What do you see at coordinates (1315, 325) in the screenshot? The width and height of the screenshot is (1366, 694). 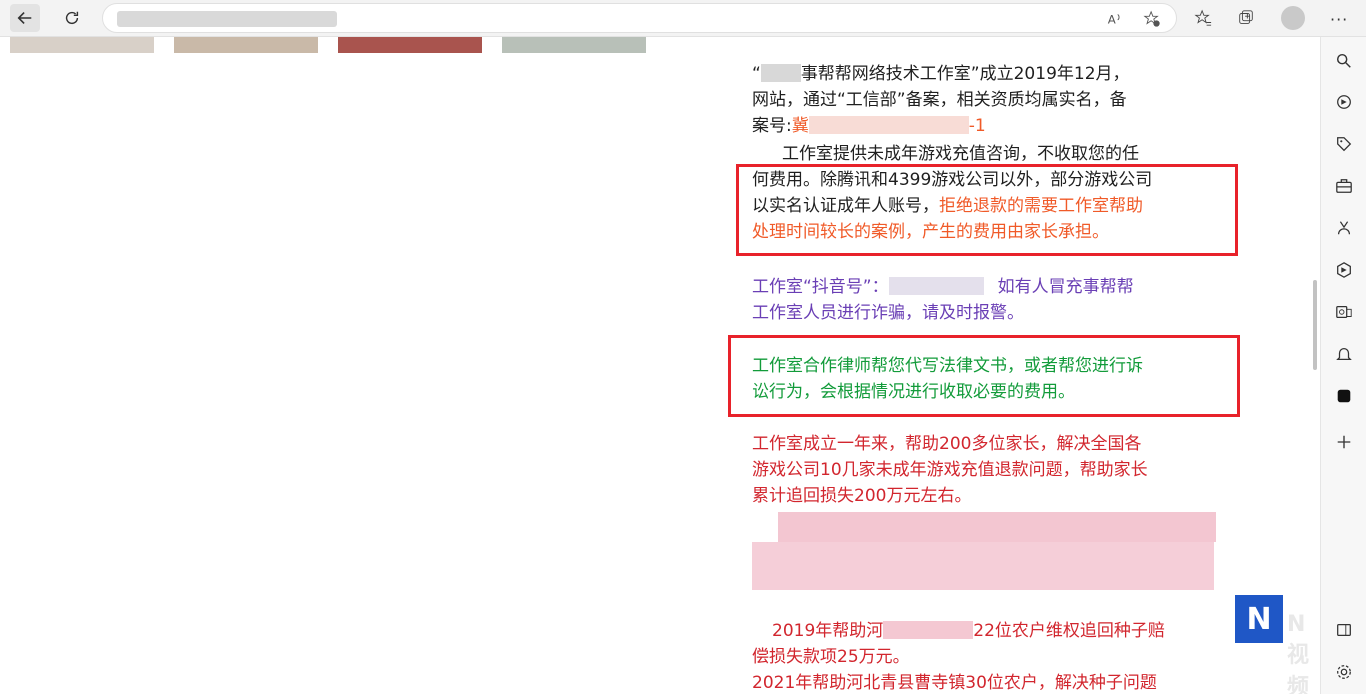 I see `scrollbar-thumb` at bounding box center [1315, 325].